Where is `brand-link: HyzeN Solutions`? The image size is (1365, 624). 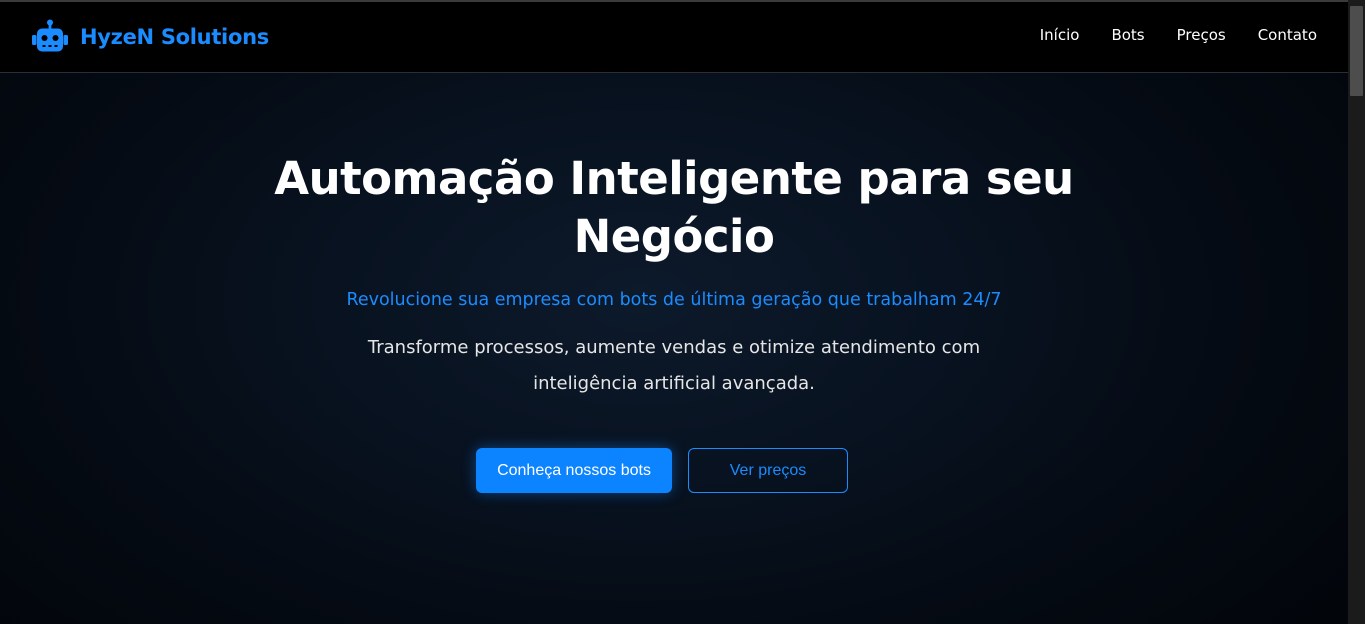 brand-link: HyzeN Solutions is located at coordinates (150, 37).